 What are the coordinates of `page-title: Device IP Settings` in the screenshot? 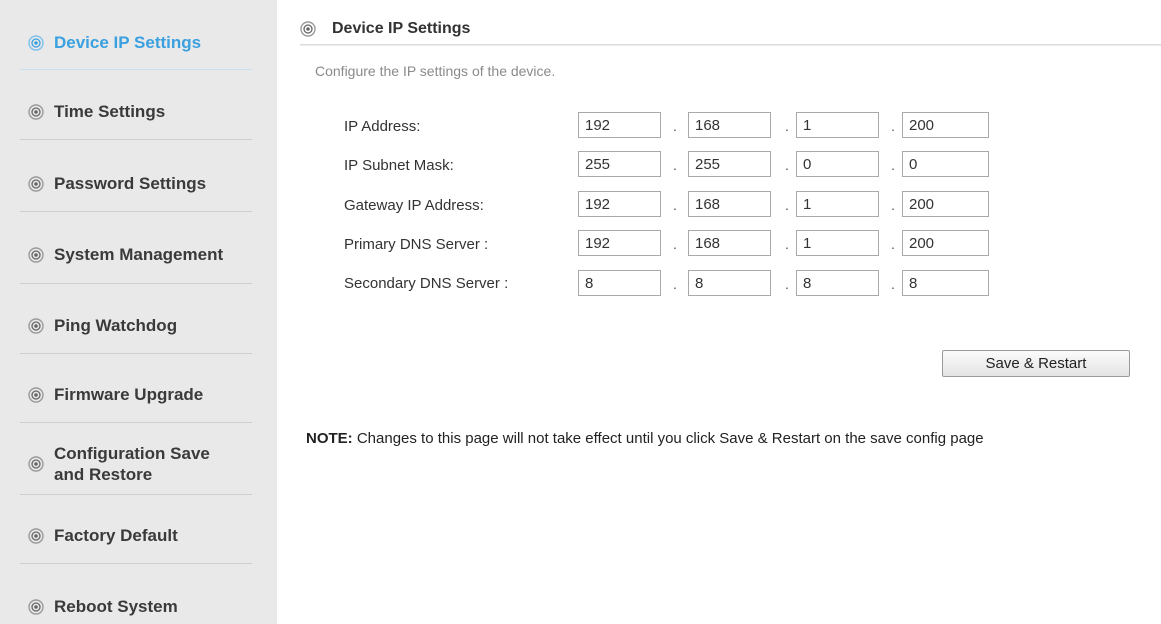 It's located at (401, 28).